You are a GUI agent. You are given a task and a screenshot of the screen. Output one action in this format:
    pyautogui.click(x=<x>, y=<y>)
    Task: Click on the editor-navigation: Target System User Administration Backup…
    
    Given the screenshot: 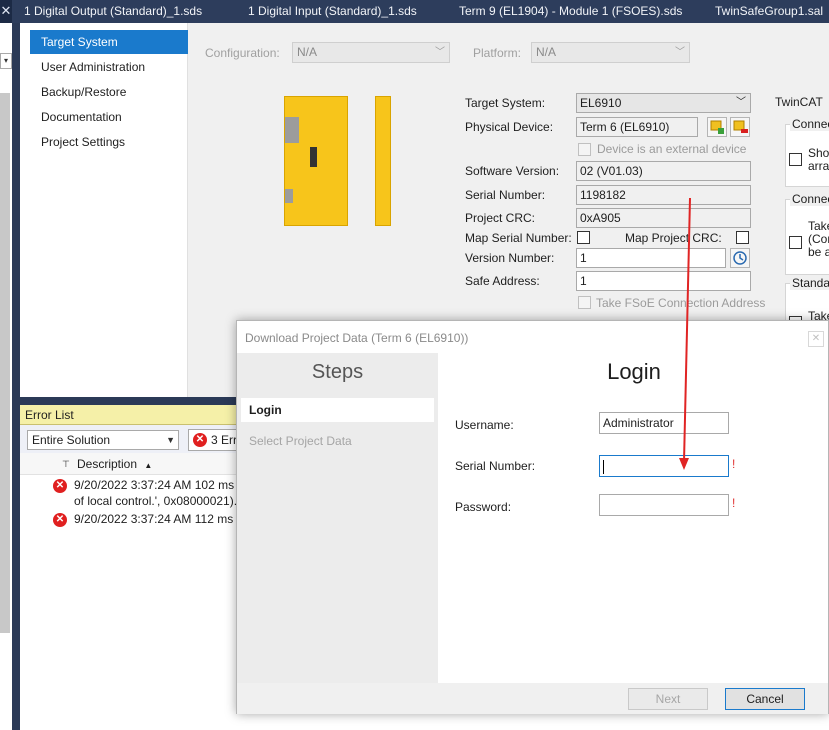 What is the action you would take?
    pyautogui.click(x=107, y=210)
    